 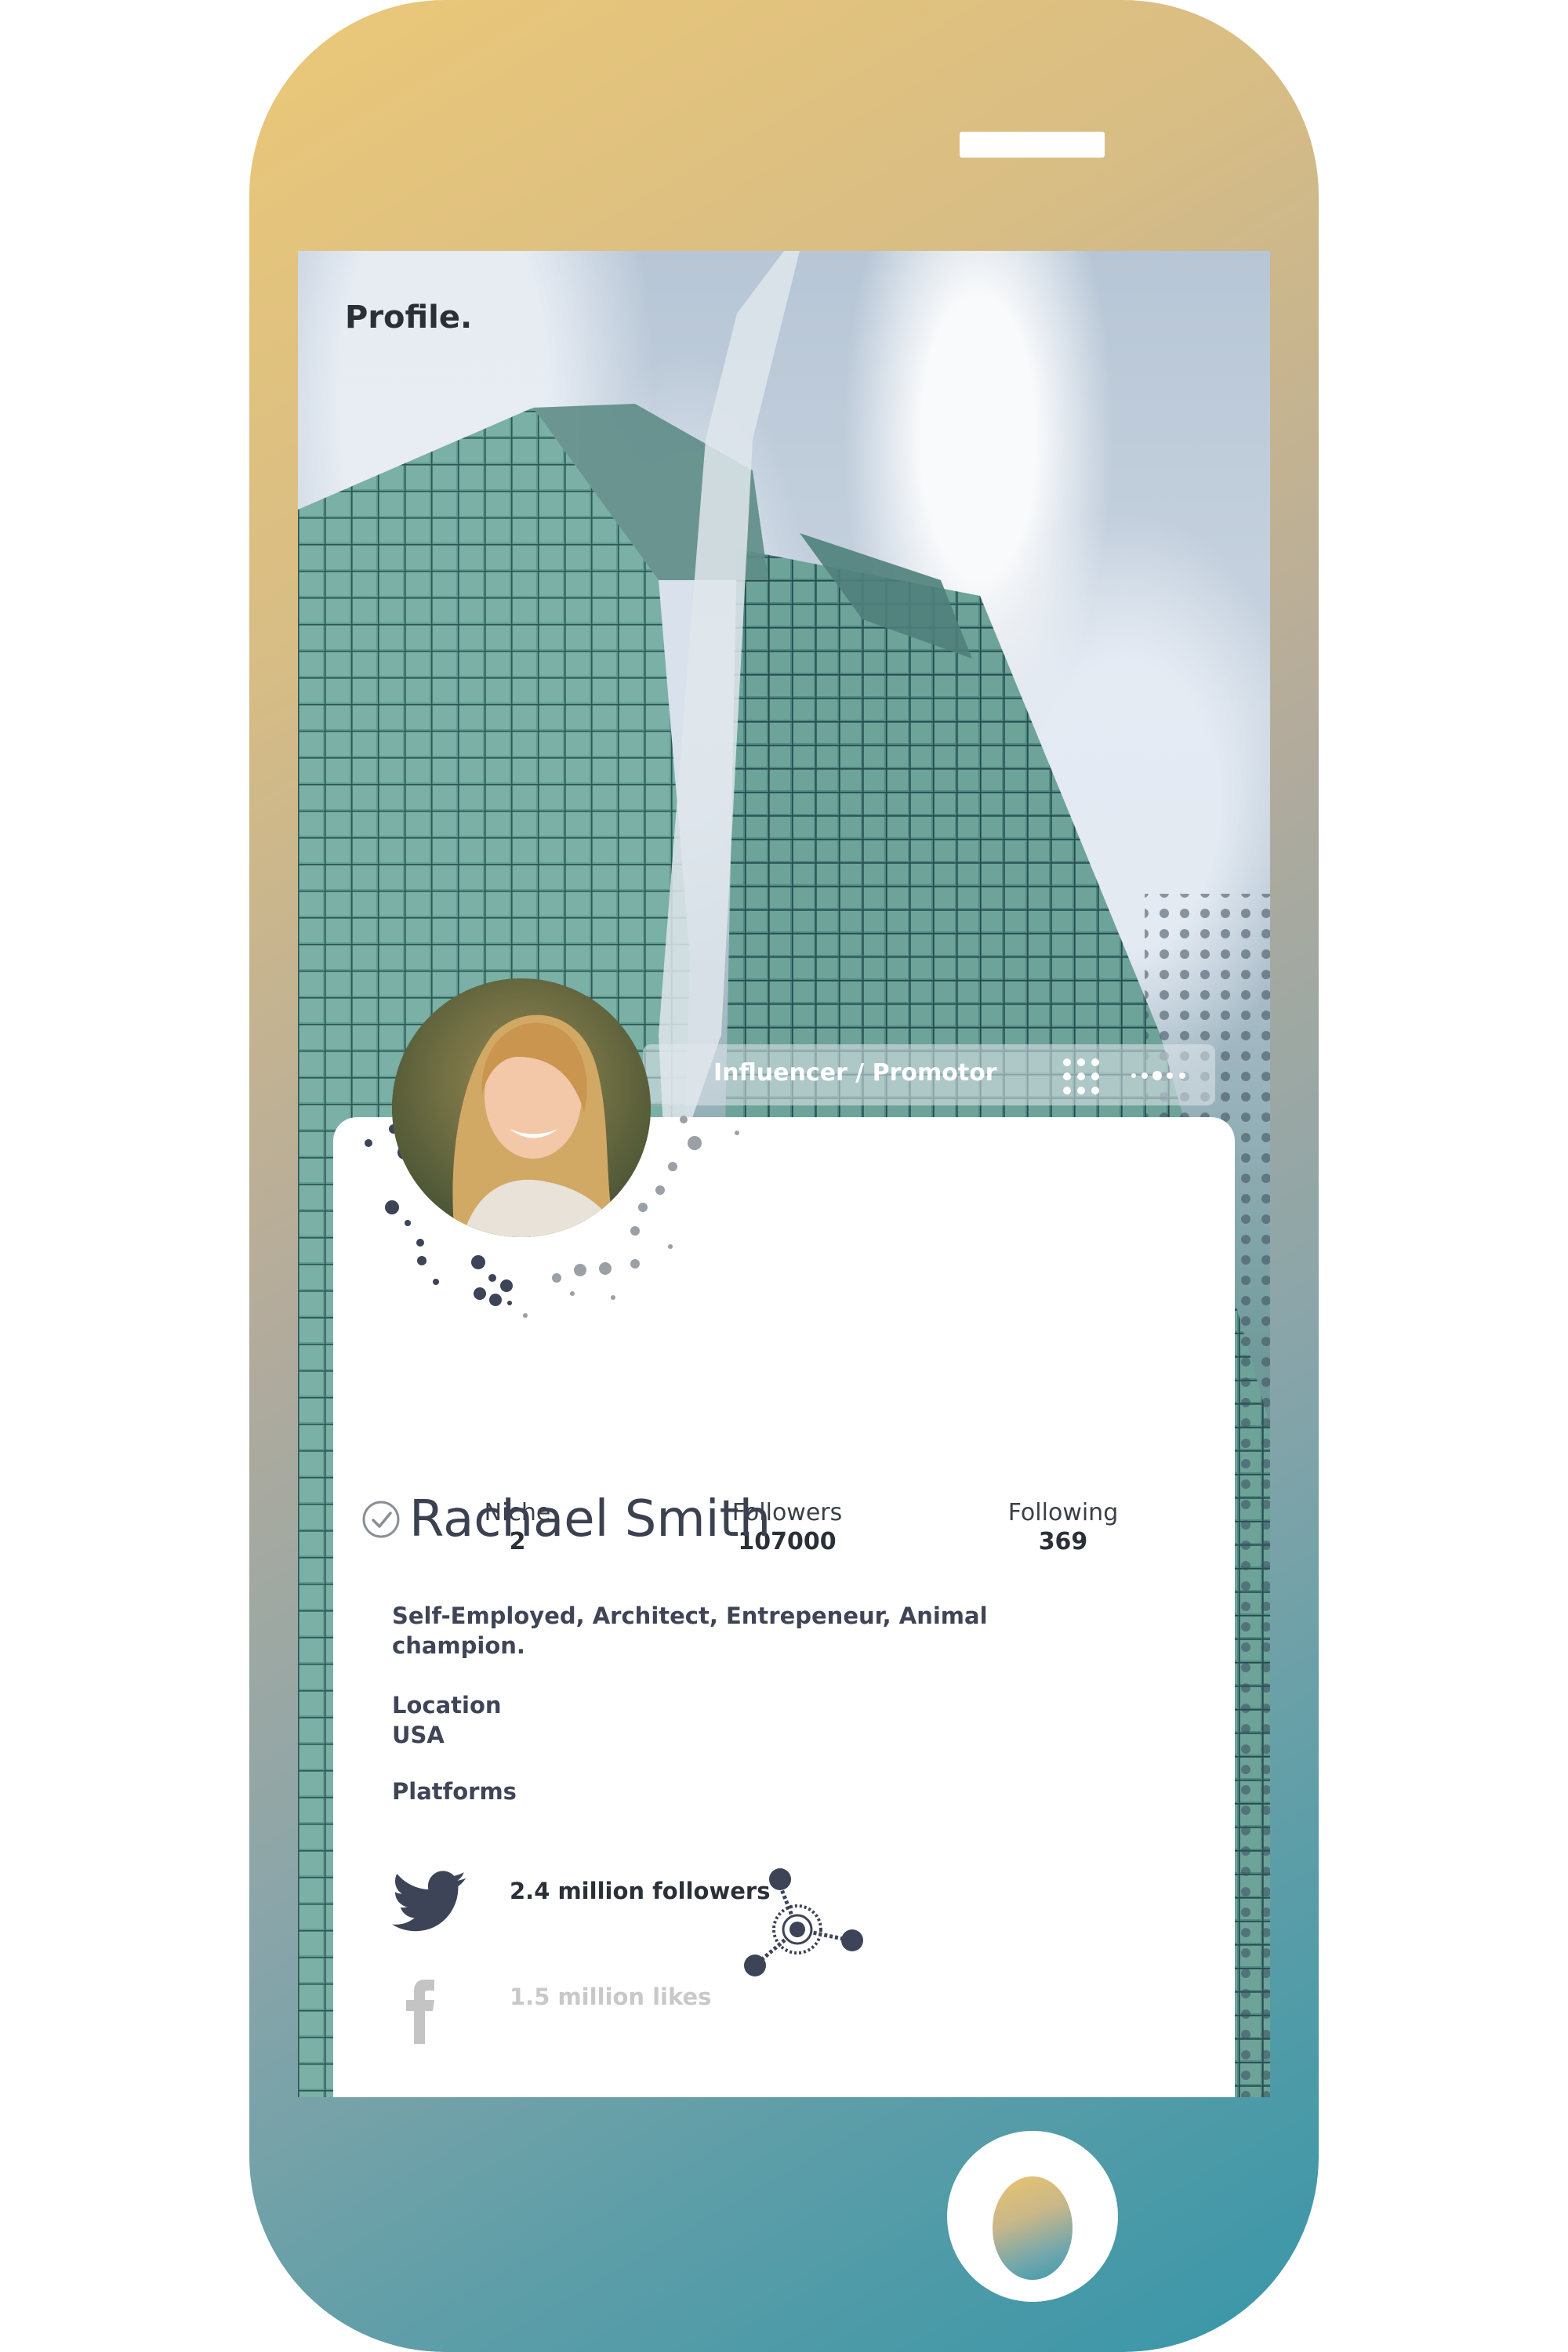 What do you see at coordinates (1063, 1512) in the screenshot?
I see `stat-label: Following` at bounding box center [1063, 1512].